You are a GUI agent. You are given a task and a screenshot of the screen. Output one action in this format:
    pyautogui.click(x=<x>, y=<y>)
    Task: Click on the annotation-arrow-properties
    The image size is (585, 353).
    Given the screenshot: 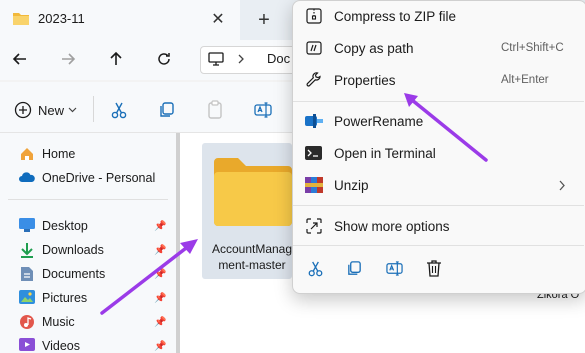 What is the action you would take?
    pyautogui.click(x=446, y=127)
    